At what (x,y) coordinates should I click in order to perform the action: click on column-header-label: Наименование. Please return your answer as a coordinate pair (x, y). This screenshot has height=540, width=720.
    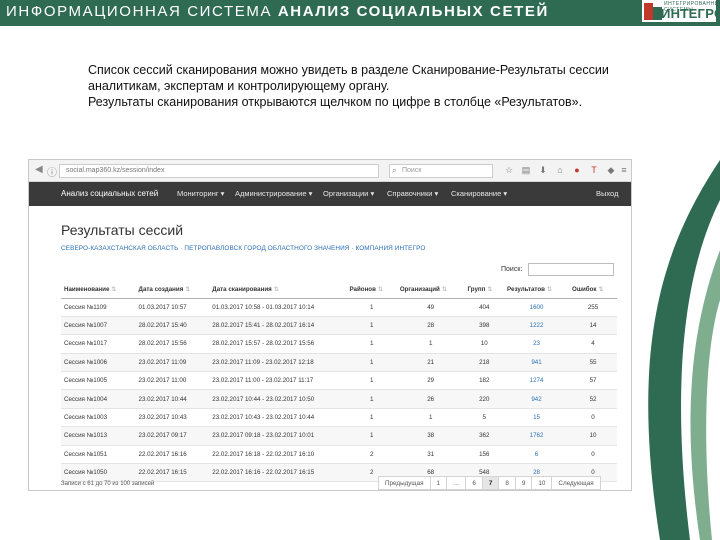
    Looking at the image, I should click on (87, 289).